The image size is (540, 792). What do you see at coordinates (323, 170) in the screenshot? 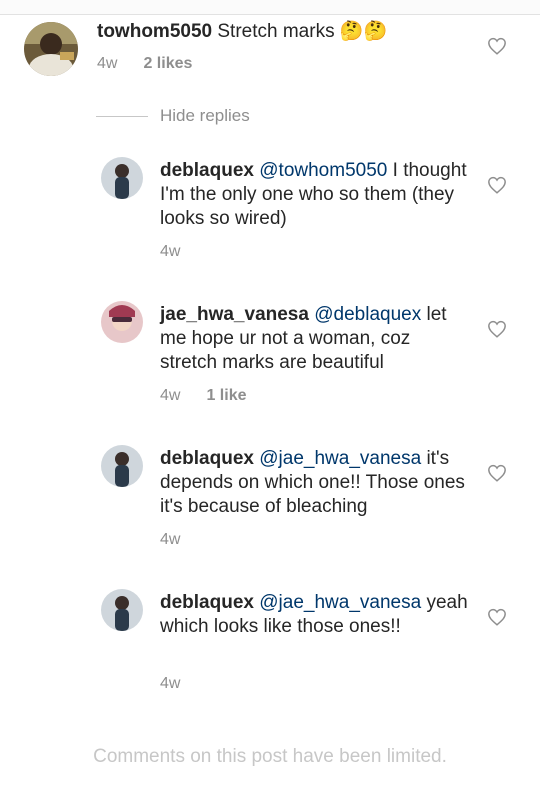
I see `reply-mention: @towhom5050` at bounding box center [323, 170].